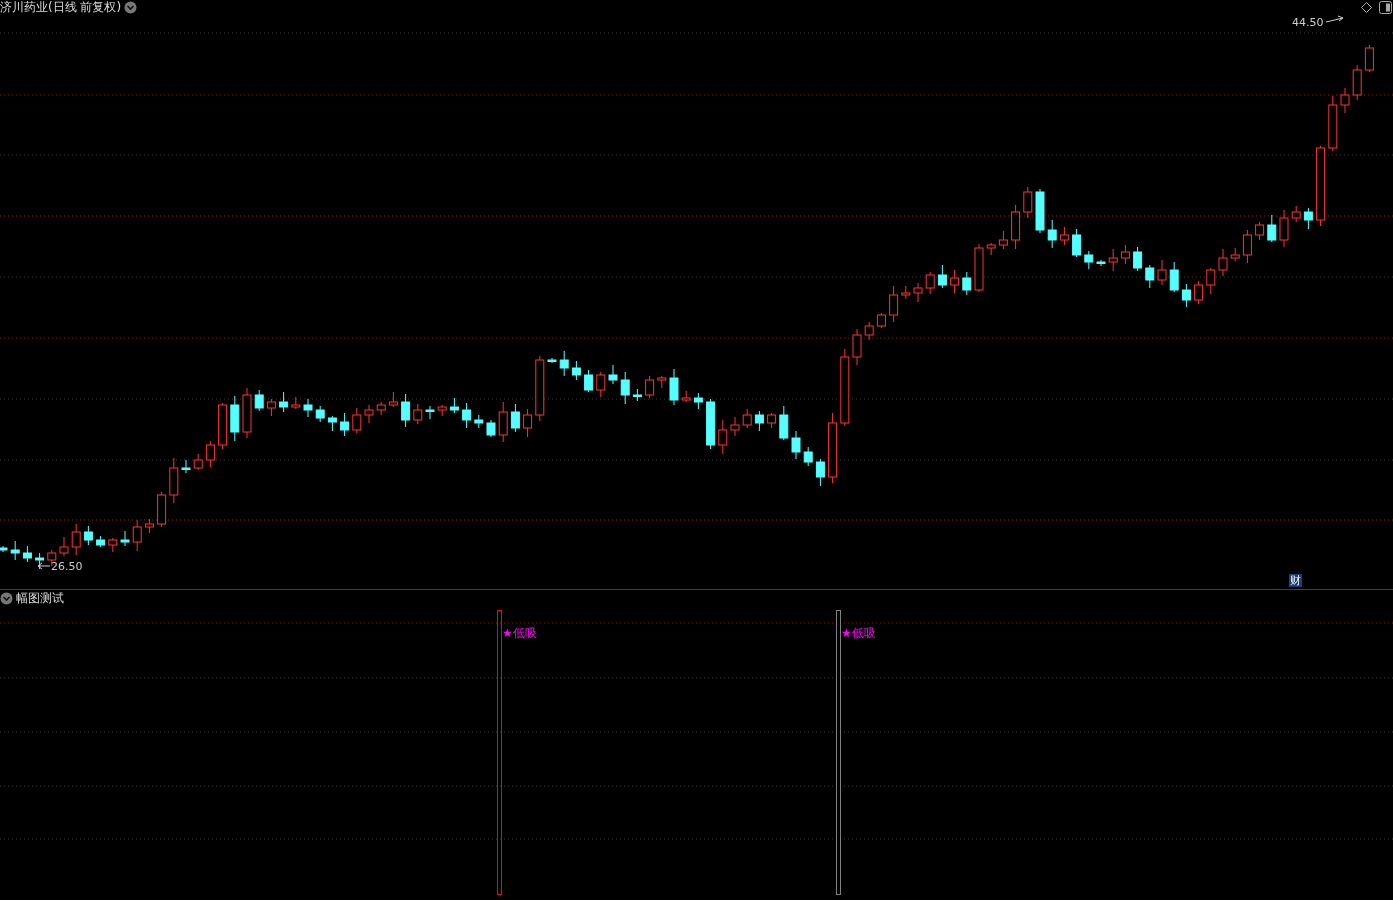 The image size is (1393, 900). Describe the element at coordinates (1308, 22) in the screenshot. I see `high-price-label: 44.50` at that location.